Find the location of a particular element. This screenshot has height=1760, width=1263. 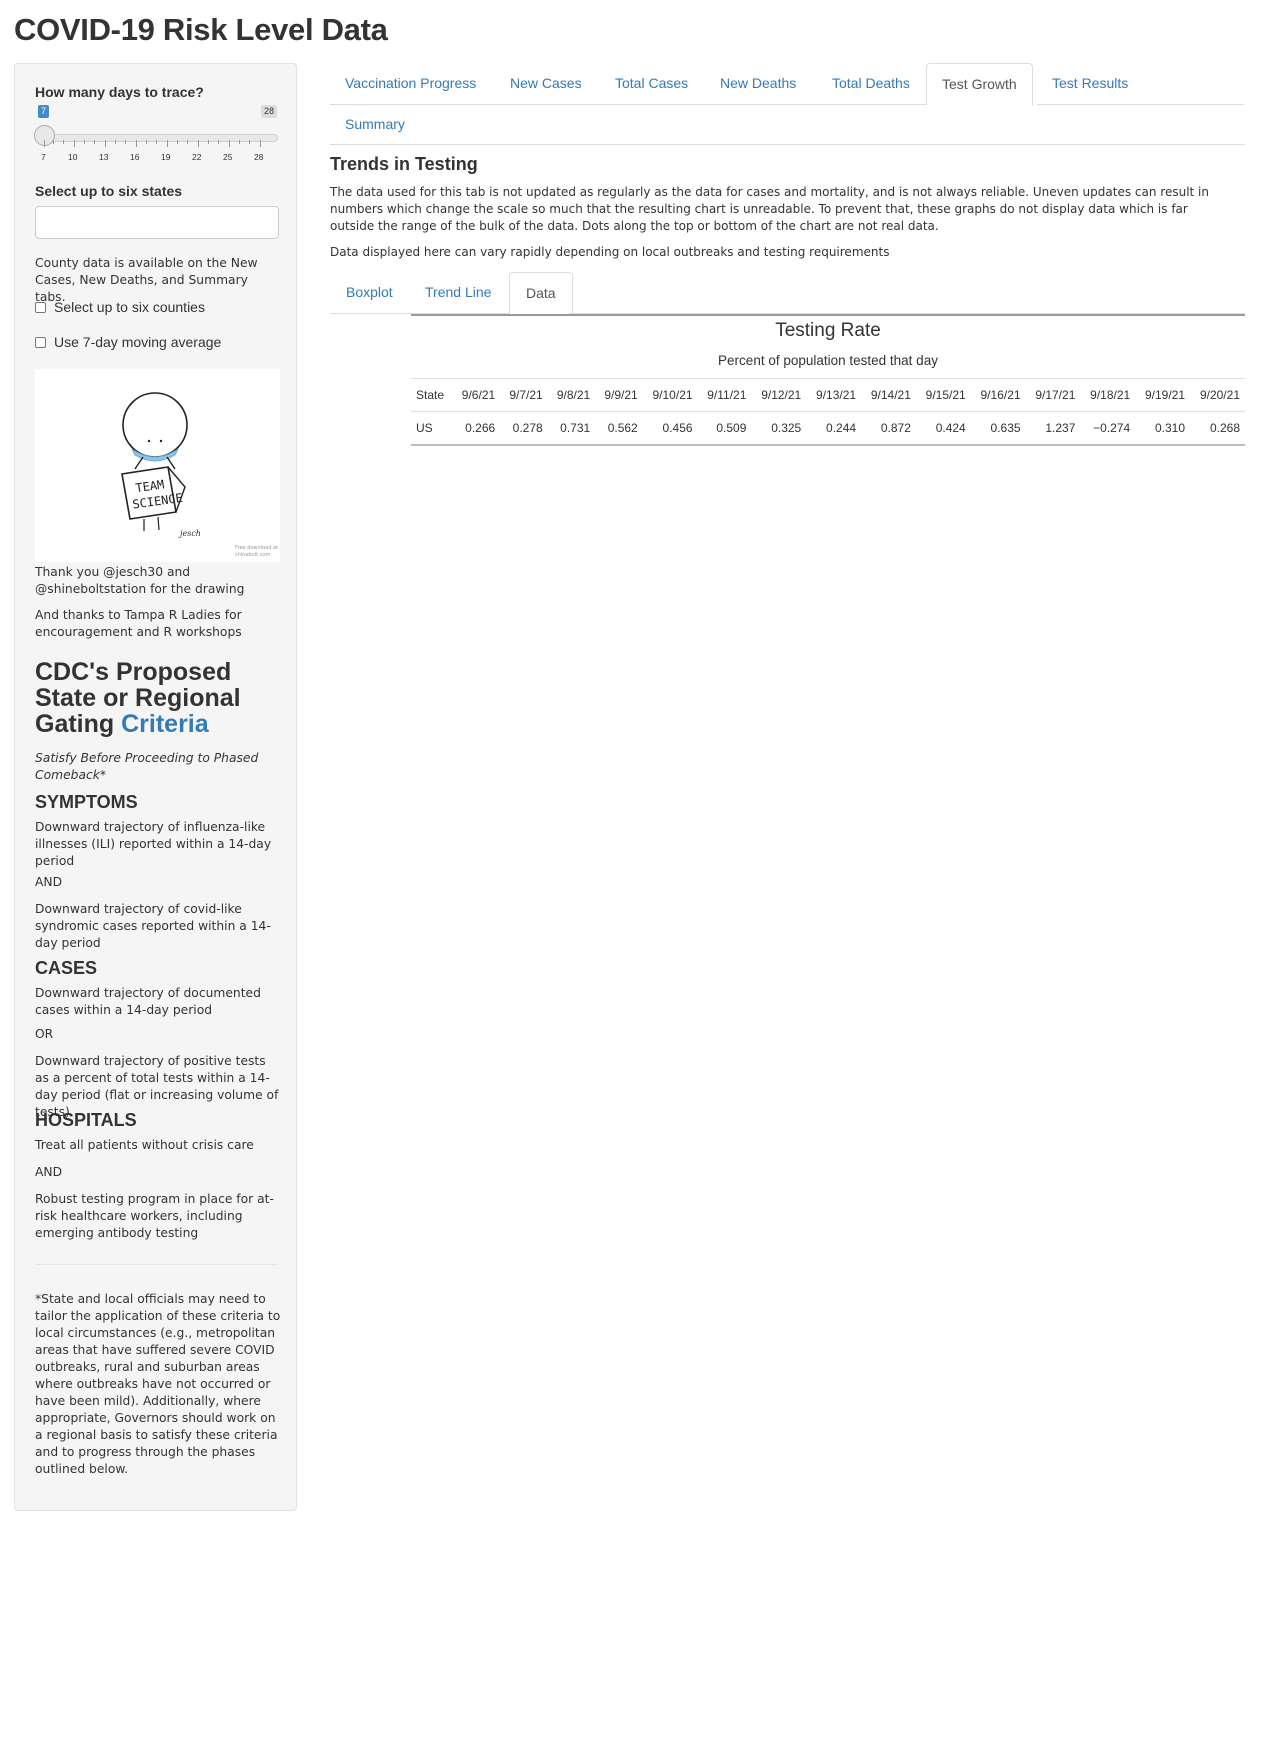

slider-value-badge: 7 is located at coordinates (44, 111).